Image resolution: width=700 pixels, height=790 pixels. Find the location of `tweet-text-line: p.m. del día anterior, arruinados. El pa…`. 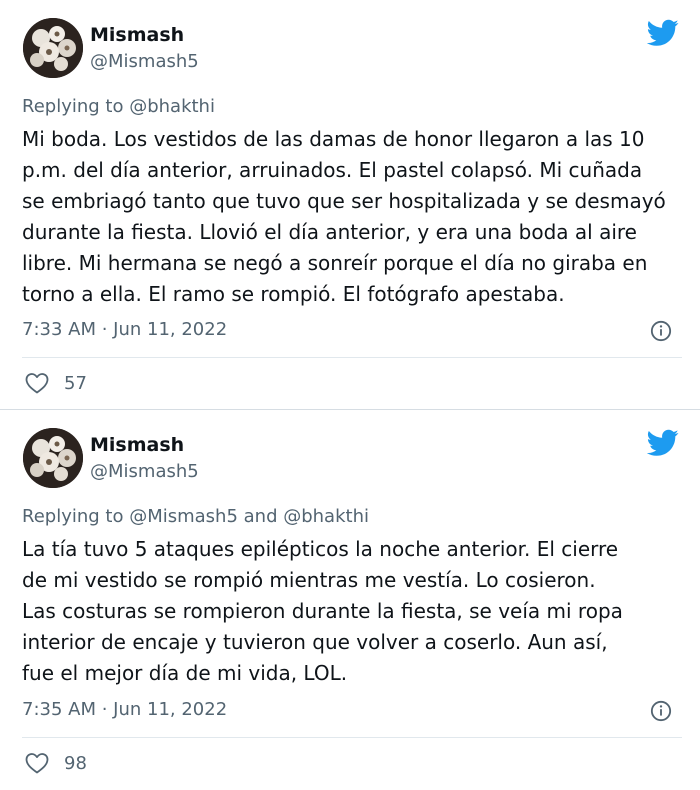

tweet-text-line: p.m. del día anterior, arruinados. El pa… is located at coordinates (332, 170).